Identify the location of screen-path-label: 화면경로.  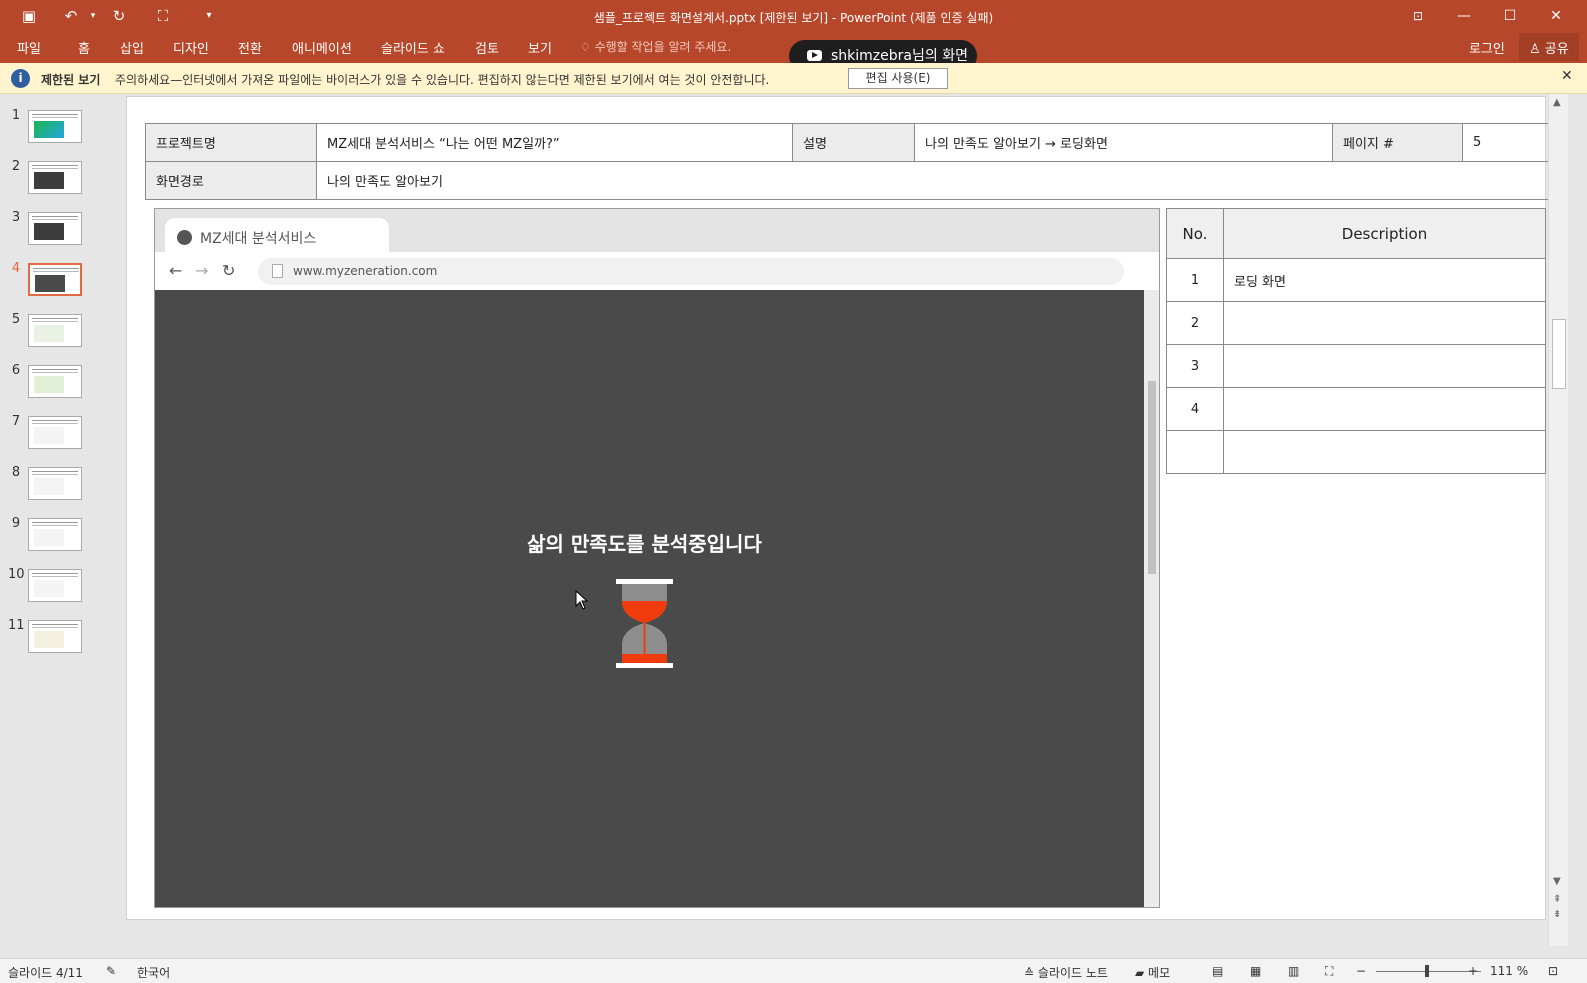
(231, 180).